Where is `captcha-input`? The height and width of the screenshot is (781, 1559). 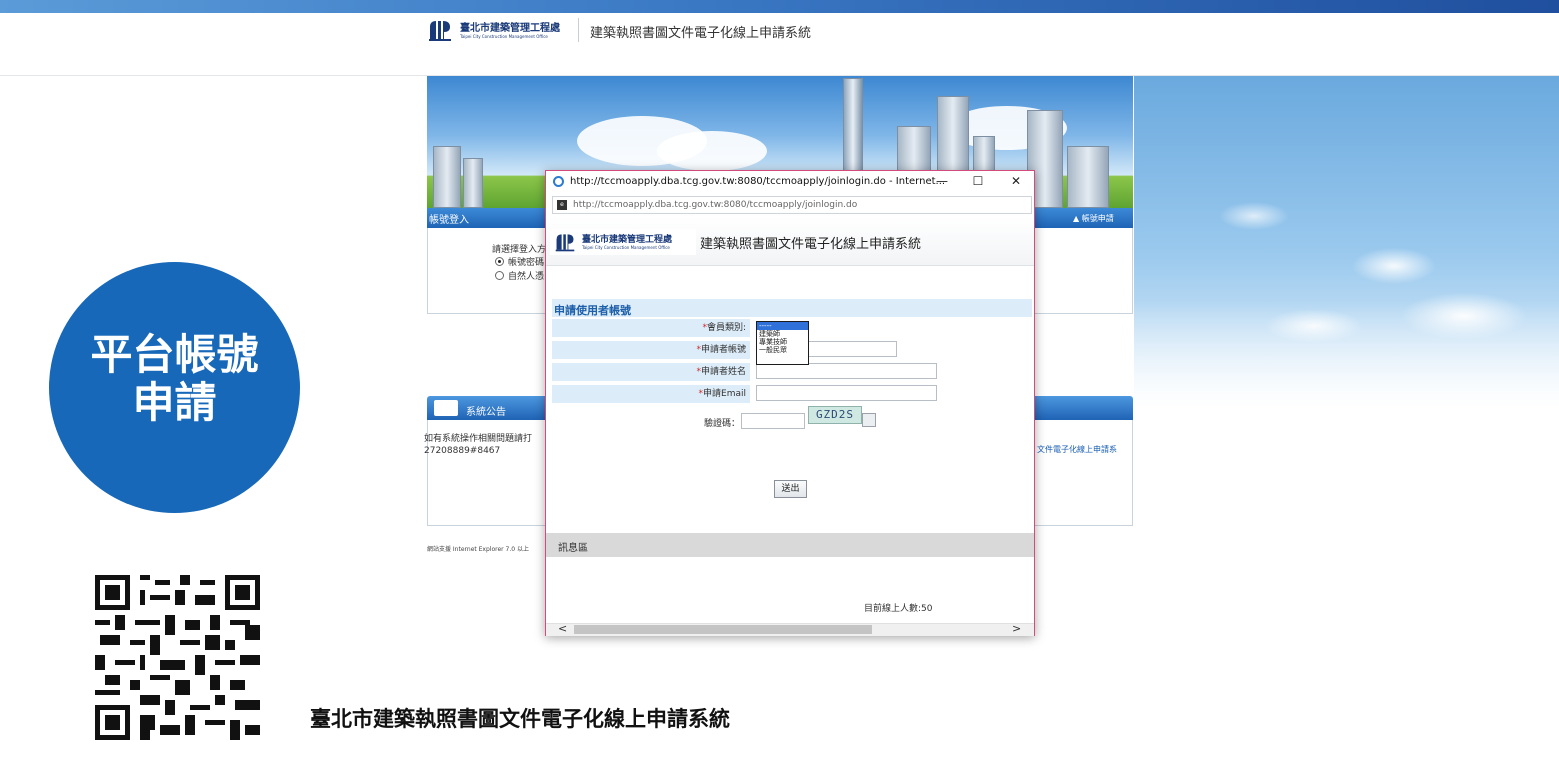
captcha-input is located at coordinates (773, 421).